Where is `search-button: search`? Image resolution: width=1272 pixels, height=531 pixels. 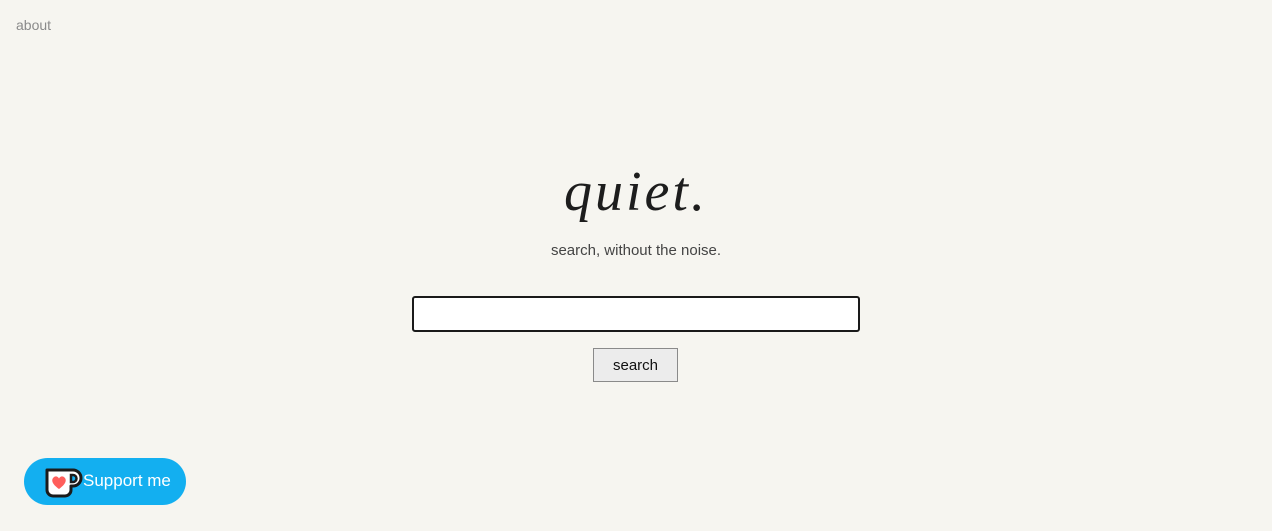 search-button: search is located at coordinates (635, 365).